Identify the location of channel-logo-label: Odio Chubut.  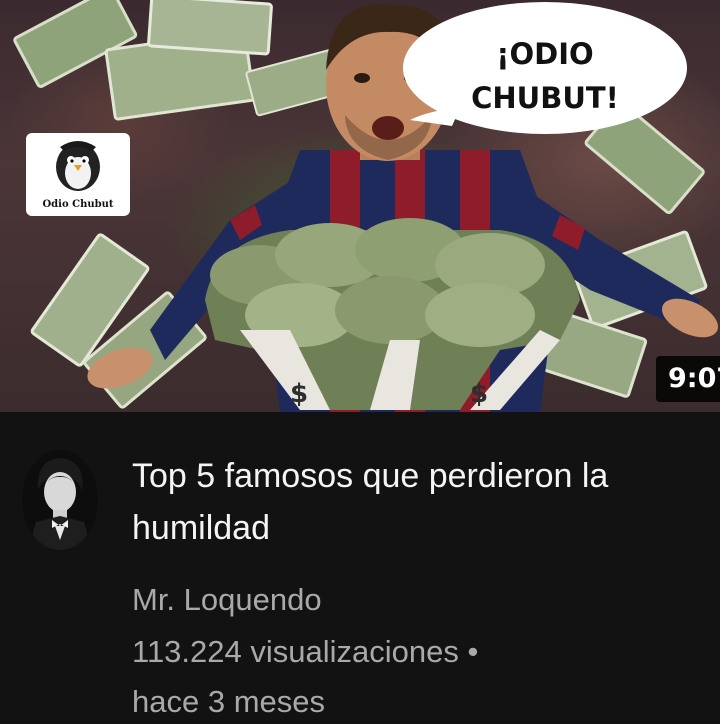
(78, 204).